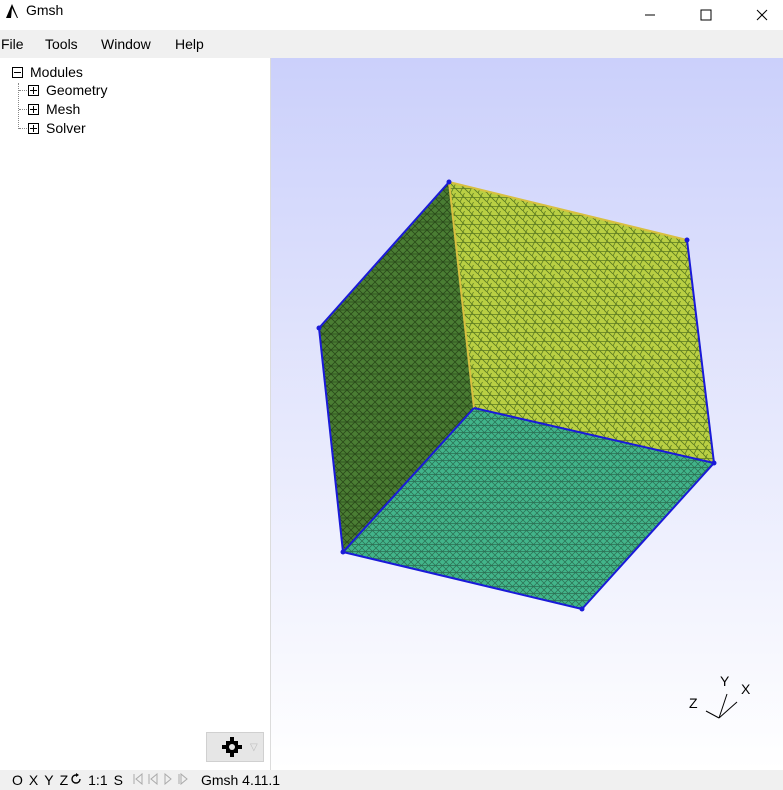 This screenshot has width=783, height=790. What do you see at coordinates (721, 706) in the screenshot?
I see `axes-triad` at bounding box center [721, 706].